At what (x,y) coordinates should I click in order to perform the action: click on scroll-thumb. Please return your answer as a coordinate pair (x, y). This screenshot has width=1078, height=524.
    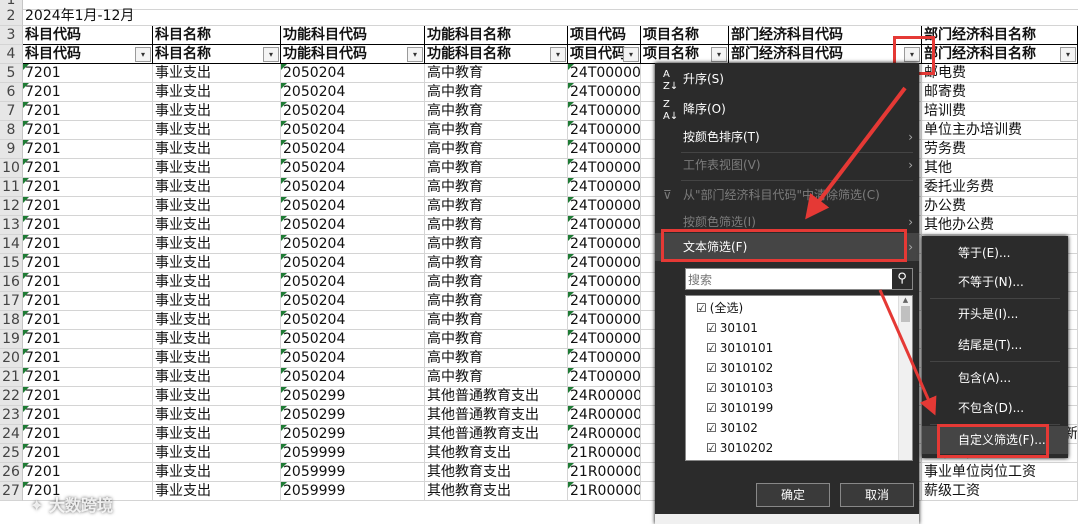
    Looking at the image, I should click on (905, 314).